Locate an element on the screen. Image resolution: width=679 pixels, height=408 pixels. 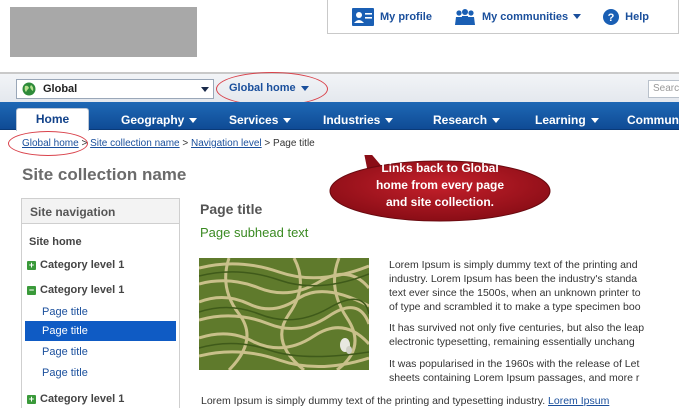
site-select-dropdown: Global is located at coordinates (115, 89).